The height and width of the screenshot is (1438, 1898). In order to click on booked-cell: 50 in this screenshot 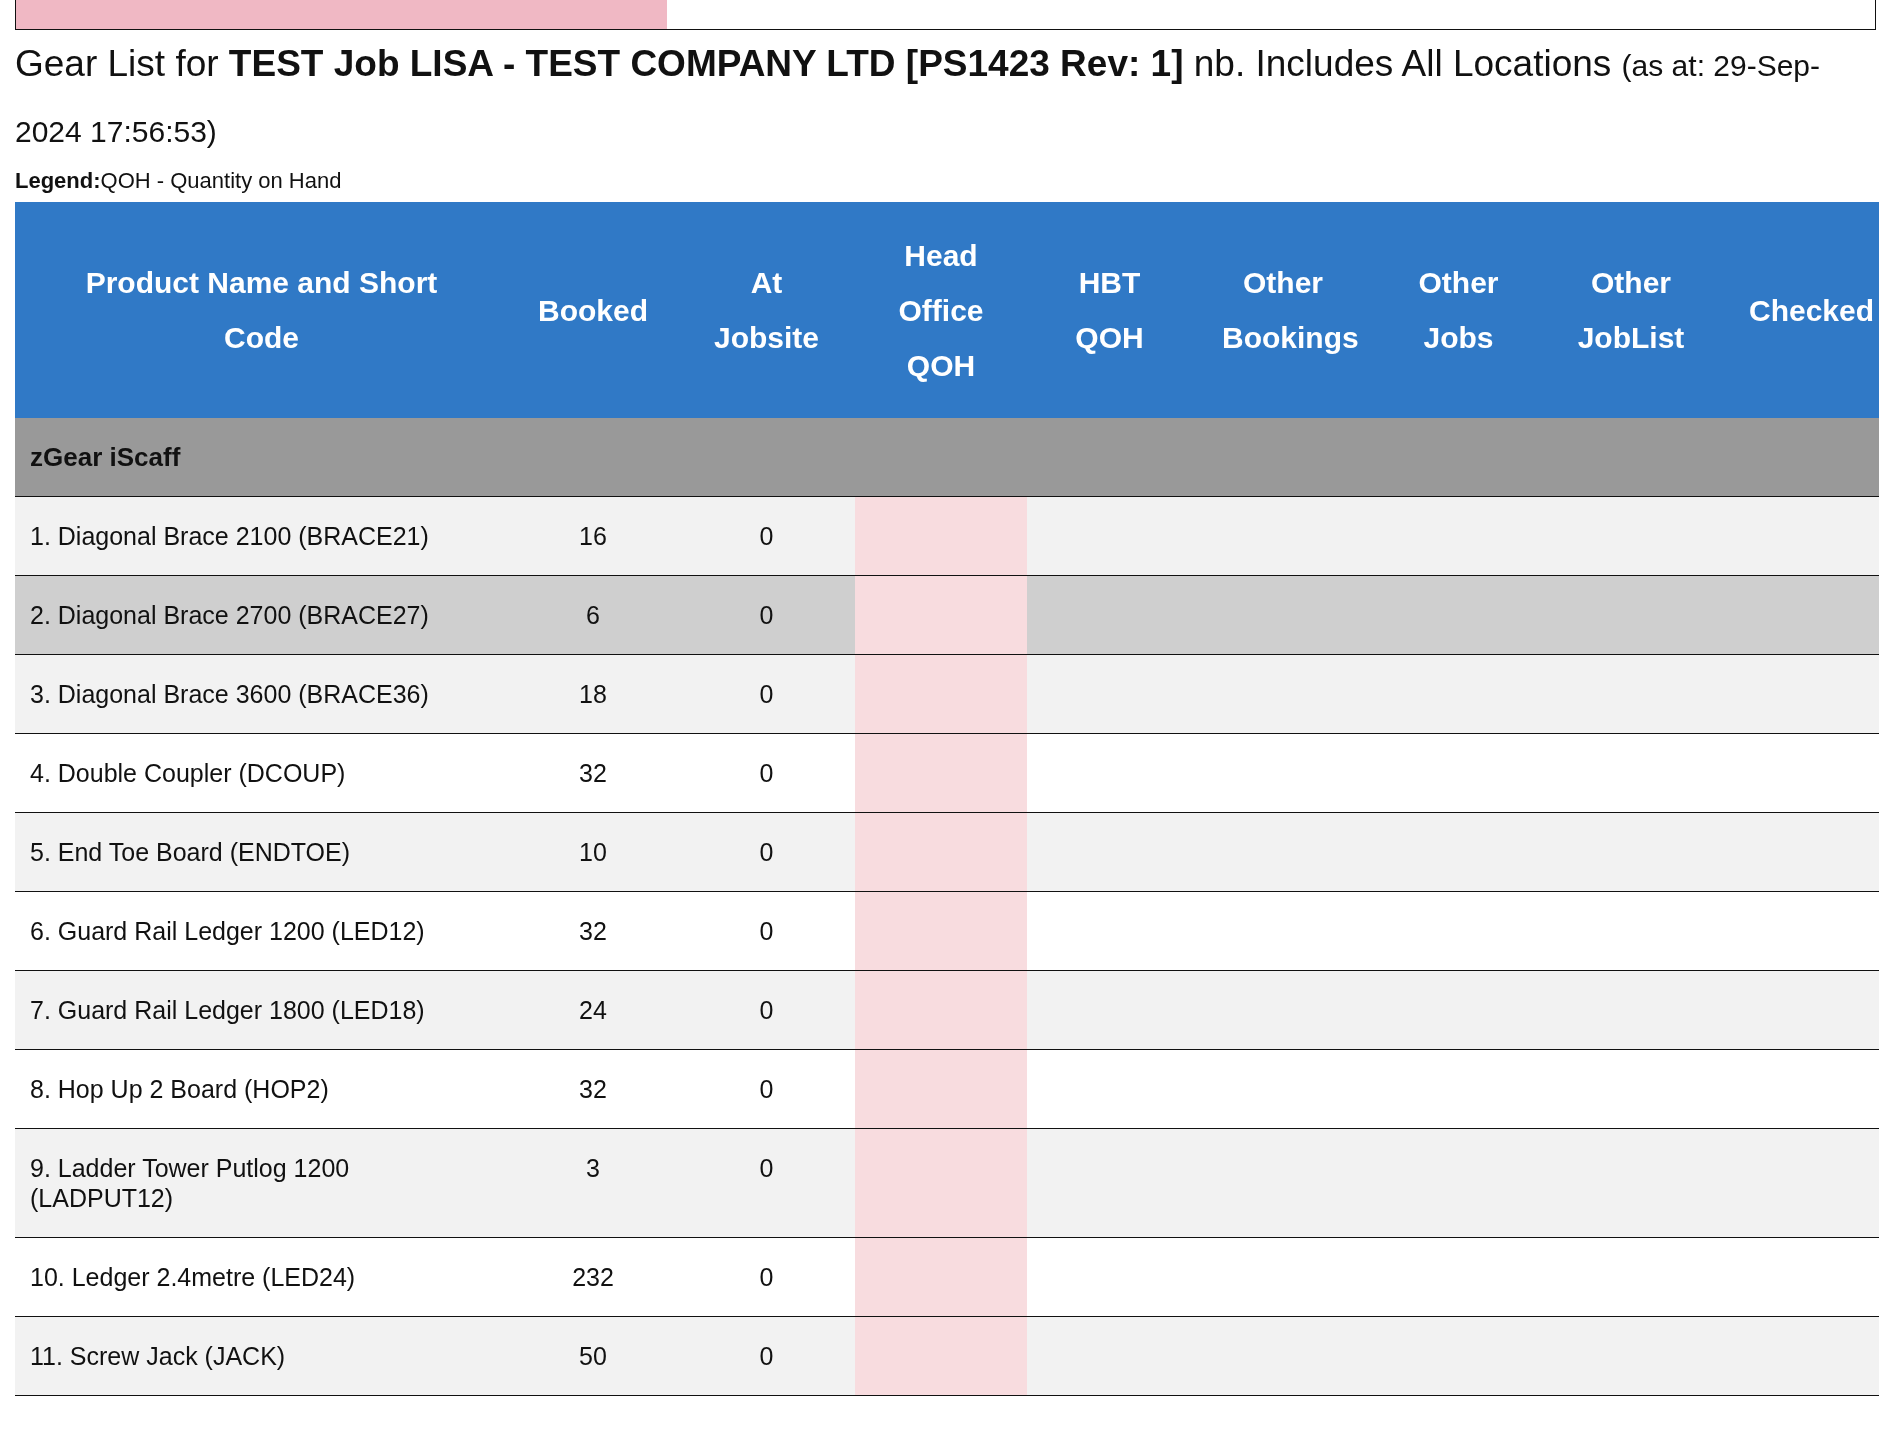, I will do `click(593, 1356)`.